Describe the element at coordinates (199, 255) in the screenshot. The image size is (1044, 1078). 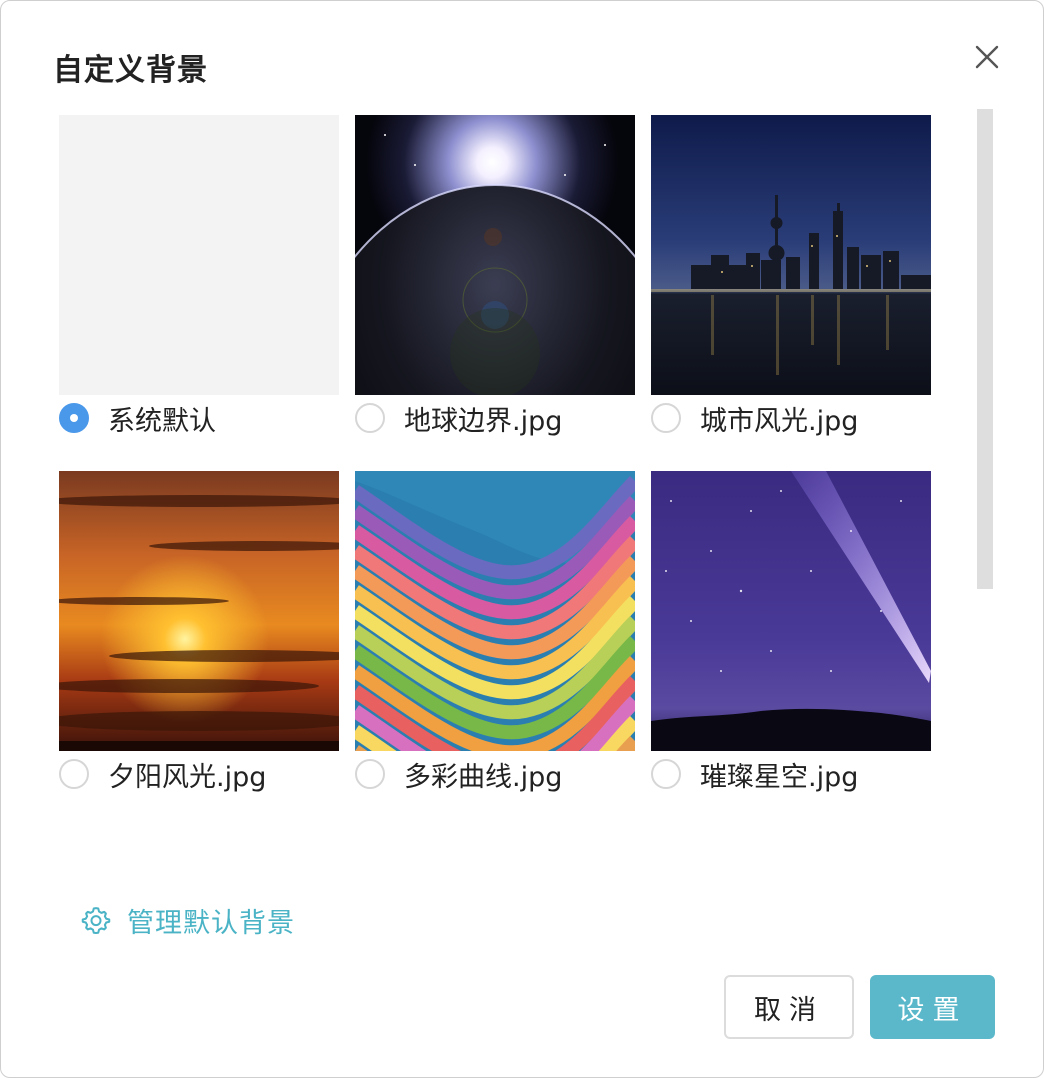
I see `thumbnail-system-default` at that location.